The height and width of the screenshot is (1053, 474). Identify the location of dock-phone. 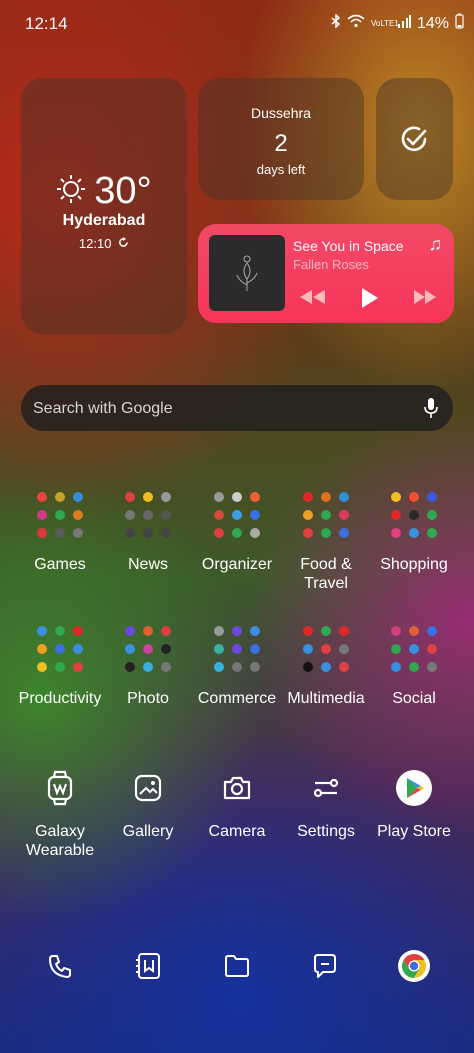
(60, 966).